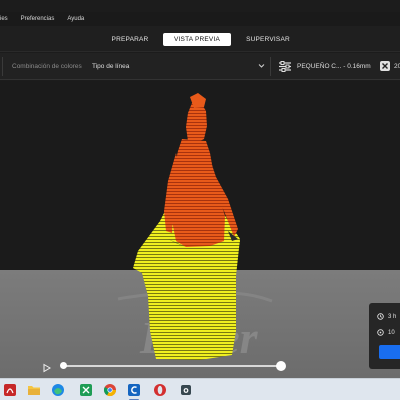 The width and height of the screenshot is (400, 400). Describe the element at coordinates (134, 390) in the screenshot. I see `cura-icon` at that location.